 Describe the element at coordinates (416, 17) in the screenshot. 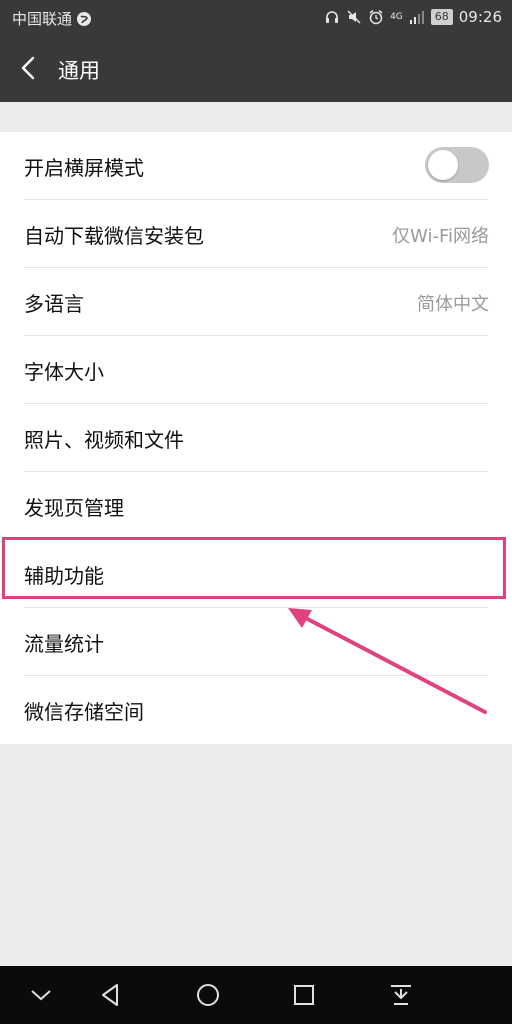

I see `signal-icon` at that location.